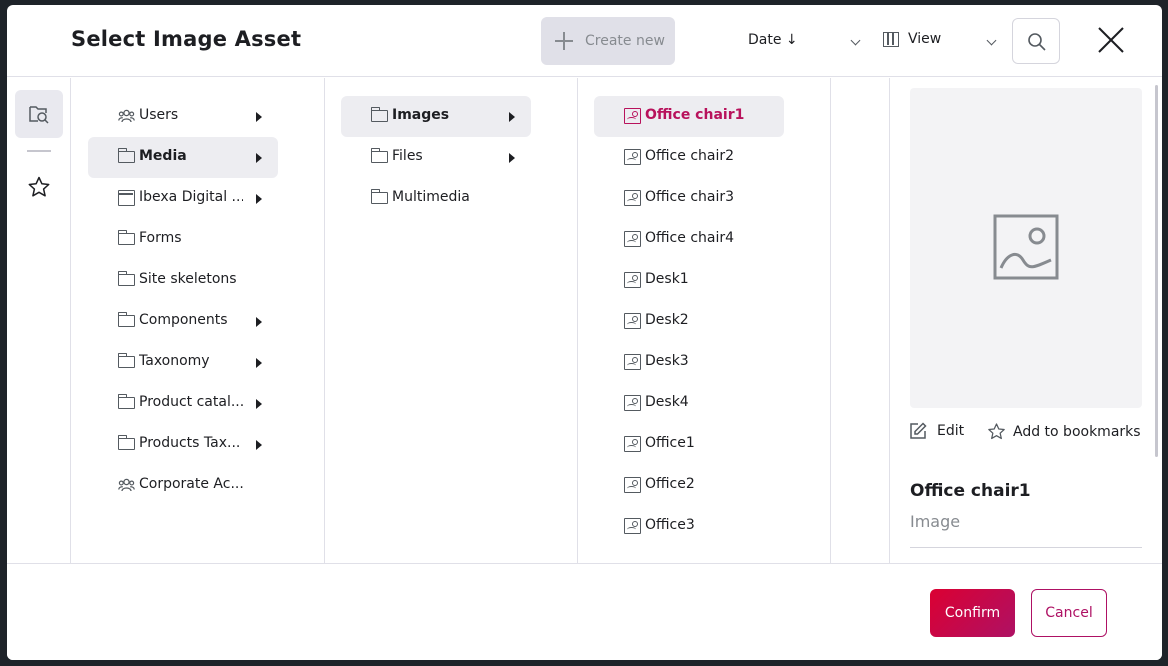 The image size is (1168, 666). I want to click on tree-item: Taxonomy, so click(183, 362).